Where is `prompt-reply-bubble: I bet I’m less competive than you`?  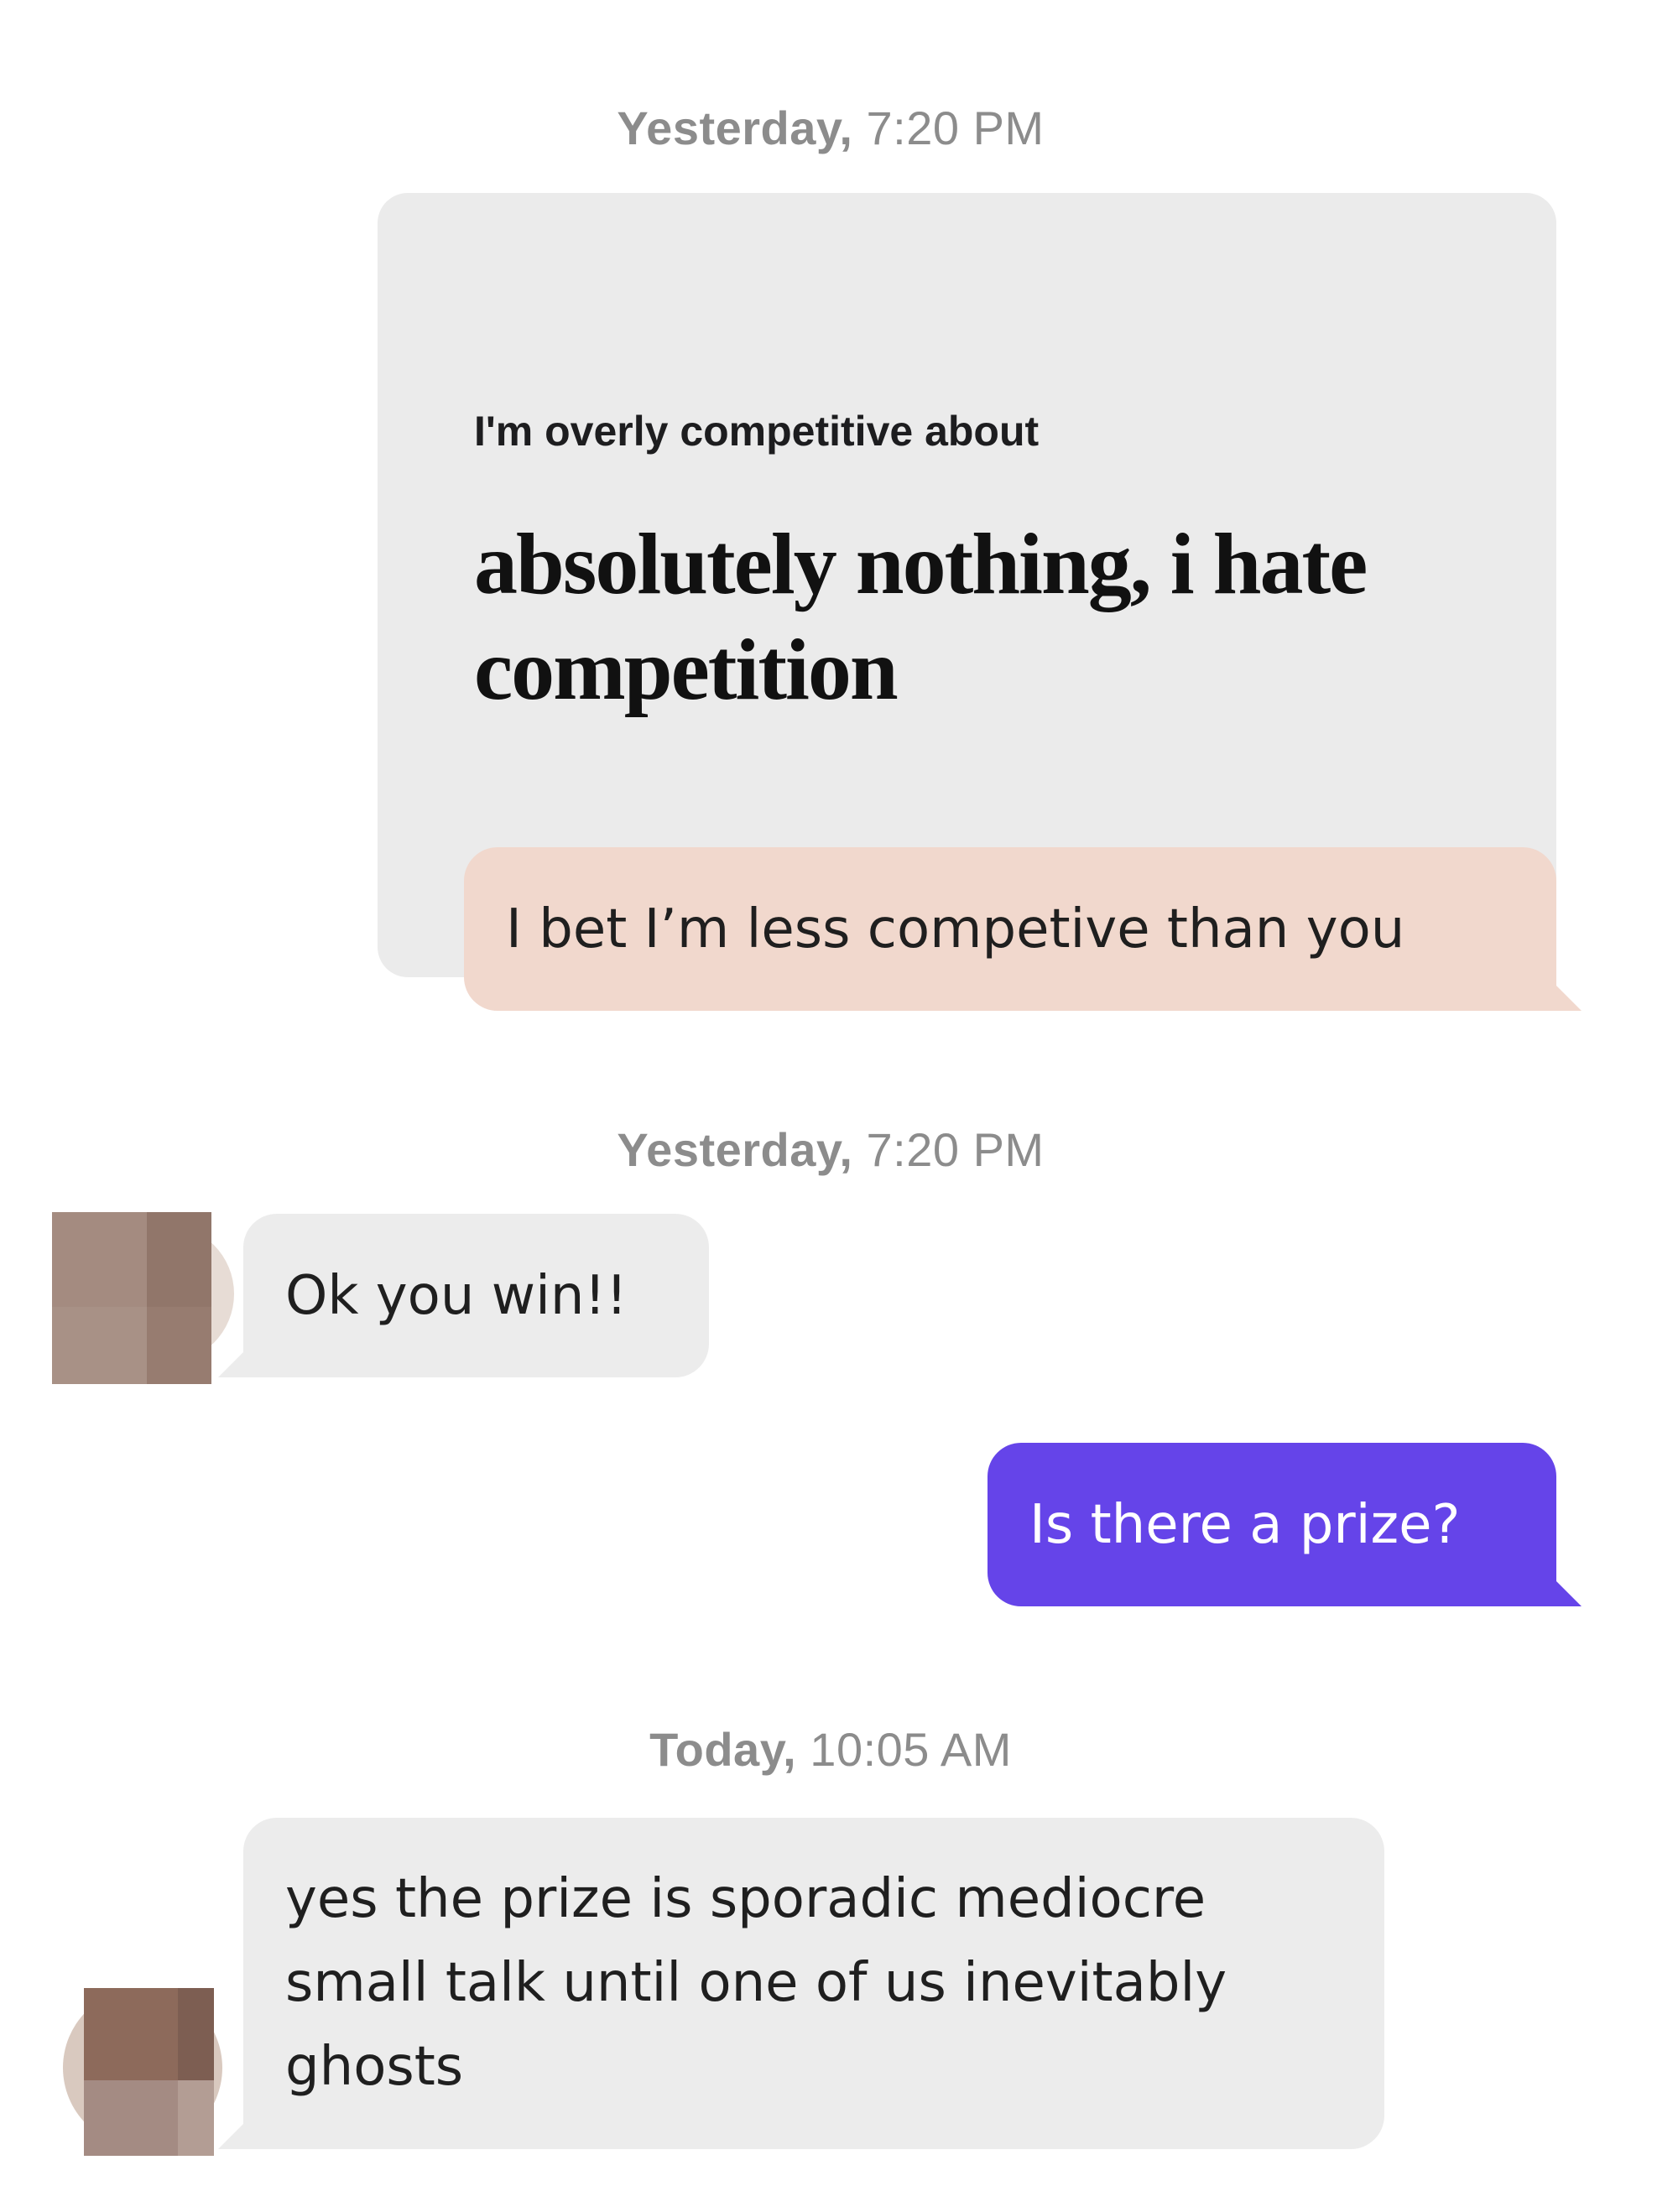
prompt-reply-bubble: I bet I’m less competive than you is located at coordinates (1023, 929).